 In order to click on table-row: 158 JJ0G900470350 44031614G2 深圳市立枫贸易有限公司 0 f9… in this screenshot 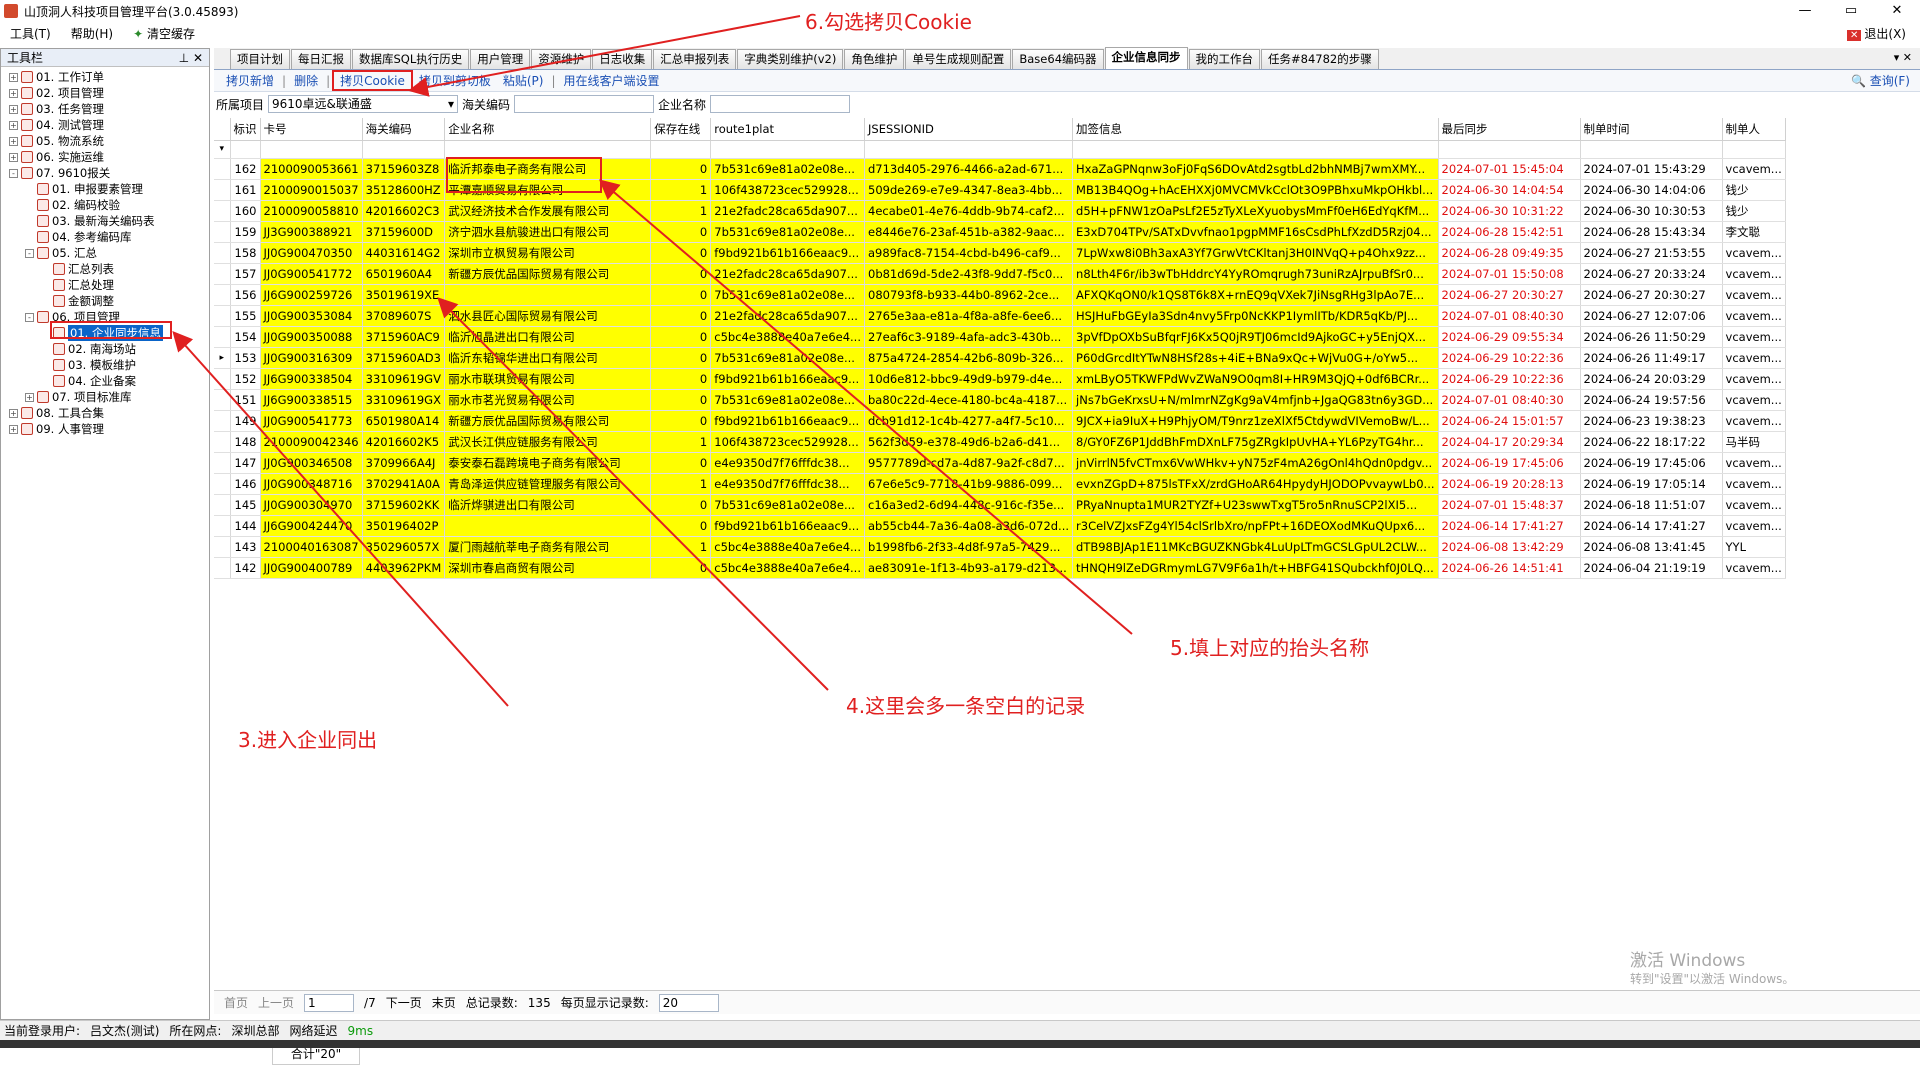, I will do `click(1000, 253)`.